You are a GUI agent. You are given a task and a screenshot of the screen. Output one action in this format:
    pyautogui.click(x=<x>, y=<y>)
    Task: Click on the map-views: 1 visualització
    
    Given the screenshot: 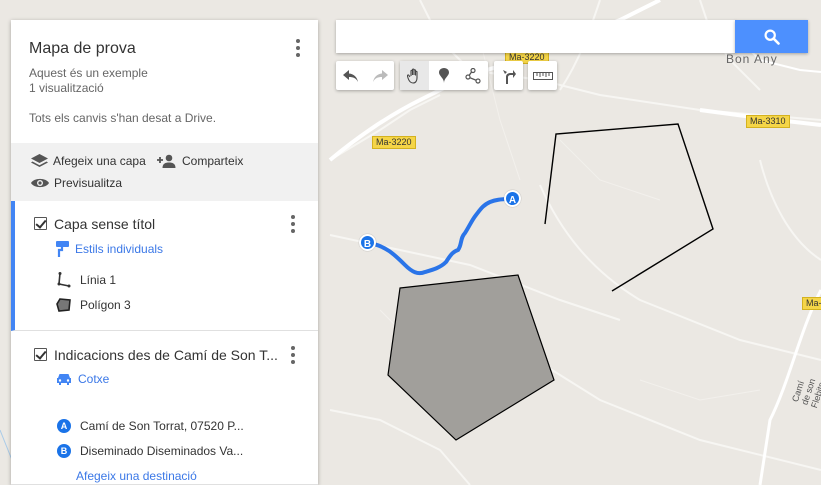 What is the action you would take?
    pyautogui.click(x=66, y=88)
    